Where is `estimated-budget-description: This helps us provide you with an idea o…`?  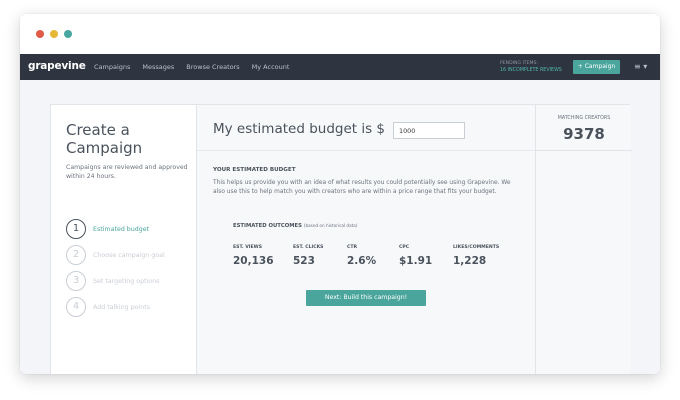 estimated-budget-description: This helps us provide you with an idea o… is located at coordinates (362, 187).